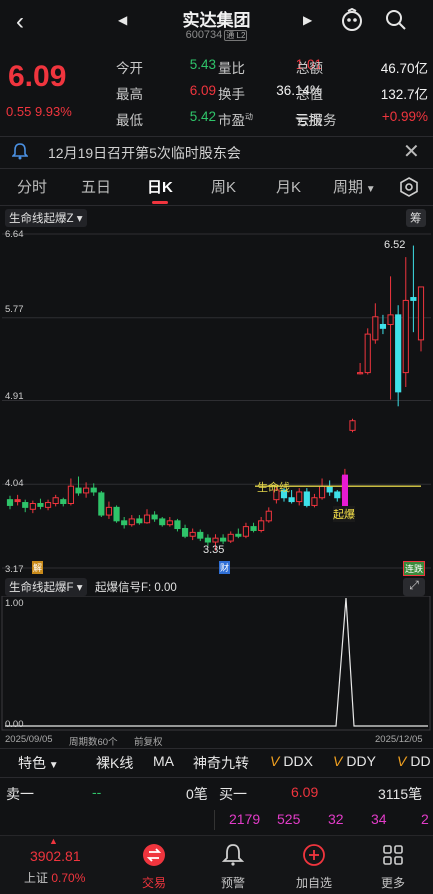 The width and height of the screenshot is (433, 894). Describe the element at coordinates (314, 882) in the screenshot. I see `nav-add-watchlist: 加自选` at that location.